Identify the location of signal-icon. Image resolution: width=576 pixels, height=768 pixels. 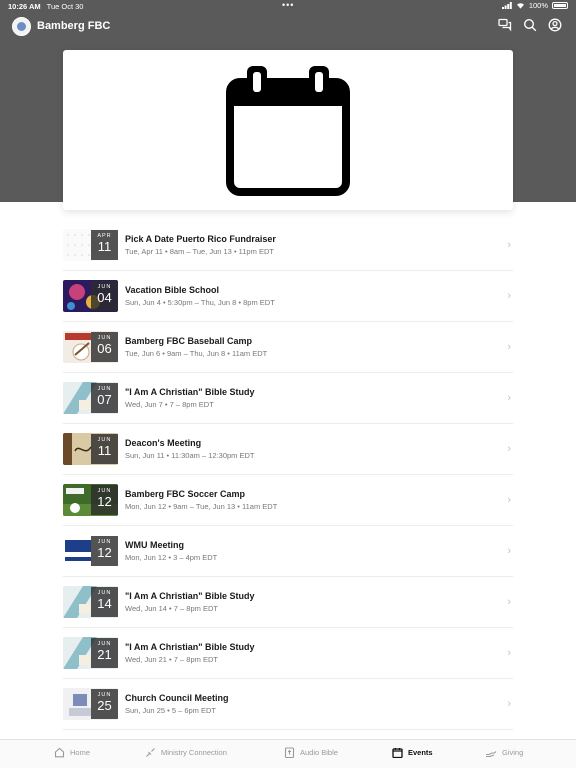
(506, 5).